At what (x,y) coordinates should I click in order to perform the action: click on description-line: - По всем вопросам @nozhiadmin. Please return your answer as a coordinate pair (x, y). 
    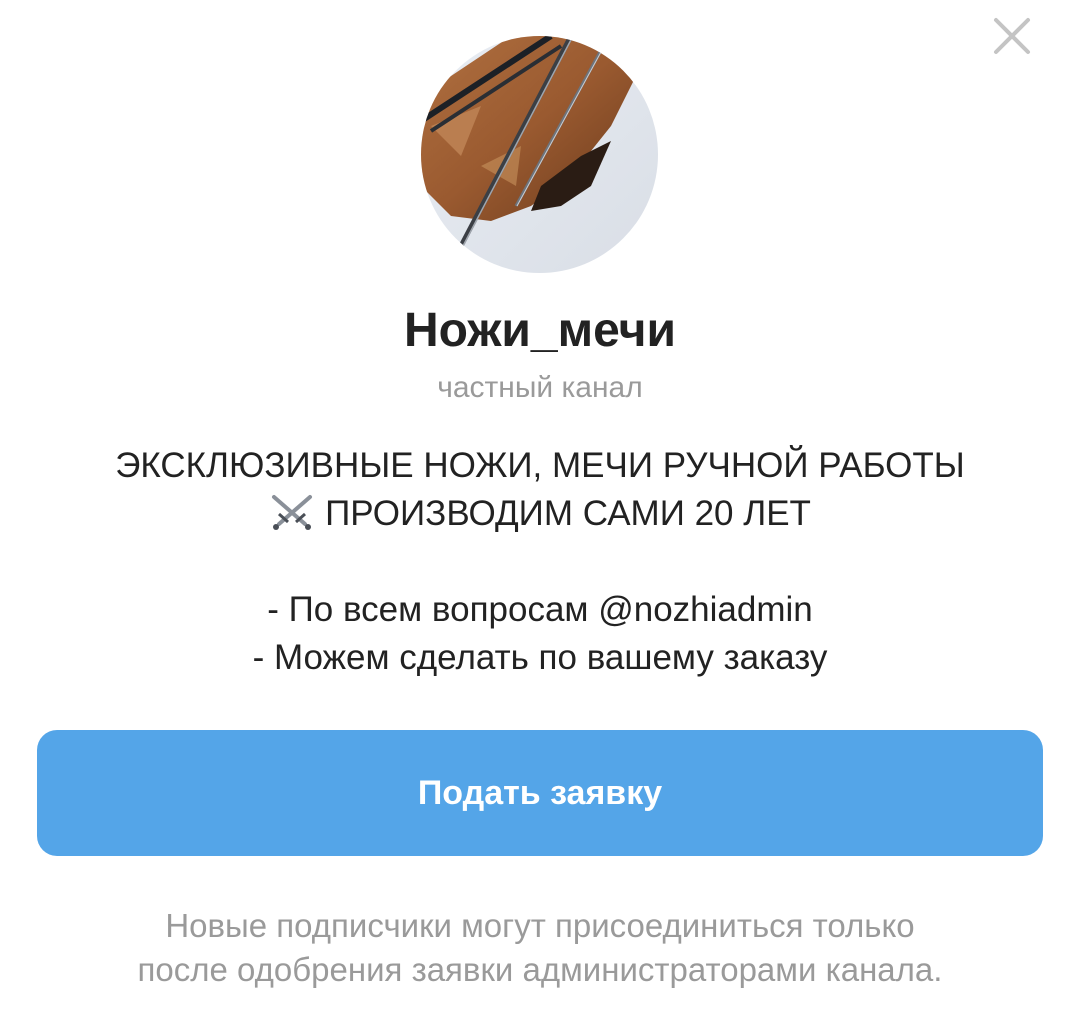
    Looking at the image, I should click on (540, 609).